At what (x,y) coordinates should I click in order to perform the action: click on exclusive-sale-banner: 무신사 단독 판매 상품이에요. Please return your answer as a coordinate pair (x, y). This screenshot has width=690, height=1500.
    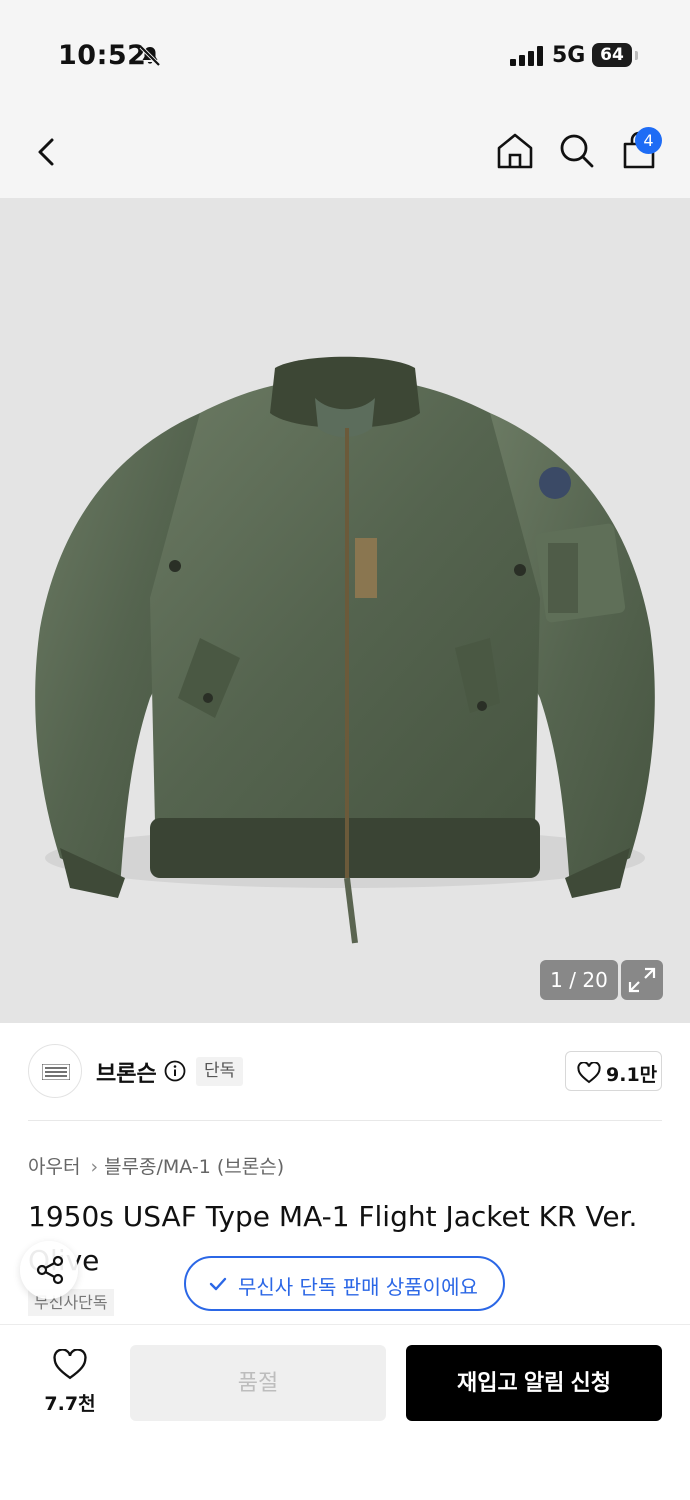
    Looking at the image, I should click on (344, 1283).